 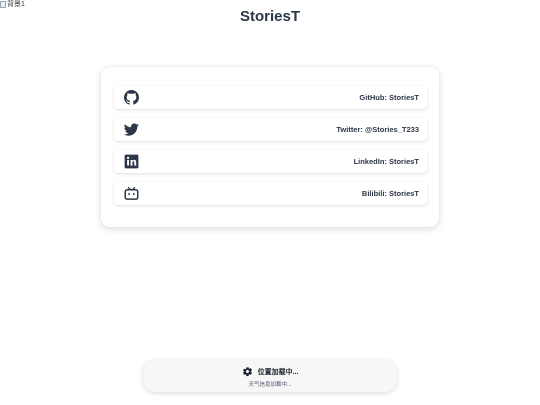 I want to click on social-item-twitter: Twitter: @Stories_T233, so click(x=270, y=129).